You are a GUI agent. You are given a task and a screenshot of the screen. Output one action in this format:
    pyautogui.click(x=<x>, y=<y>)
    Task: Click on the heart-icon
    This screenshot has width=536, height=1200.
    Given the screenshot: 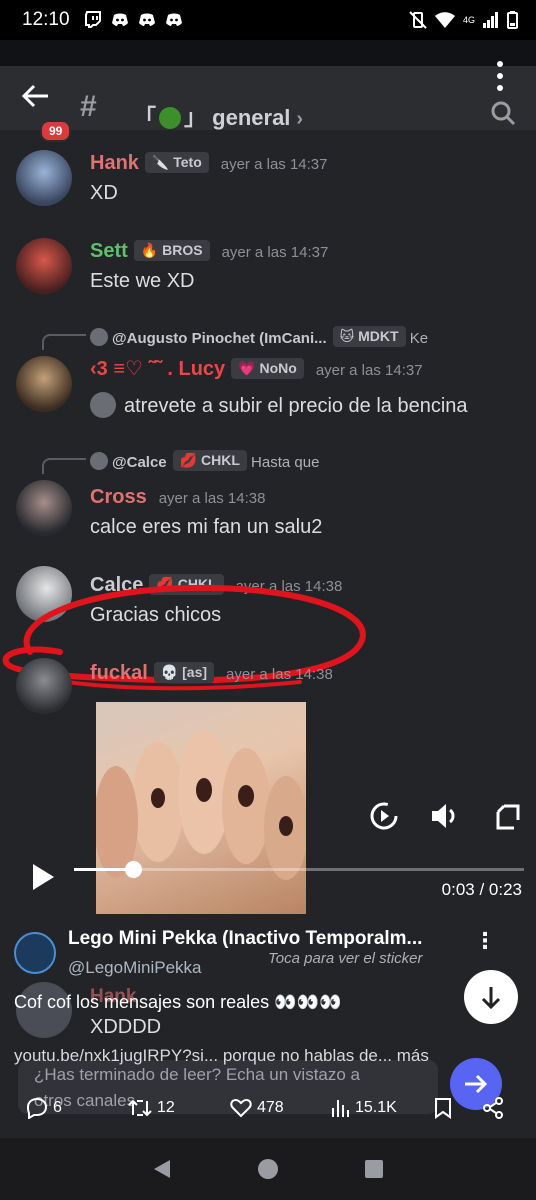 What is the action you would take?
    pyautogui.click(x=241, y=1108)
    